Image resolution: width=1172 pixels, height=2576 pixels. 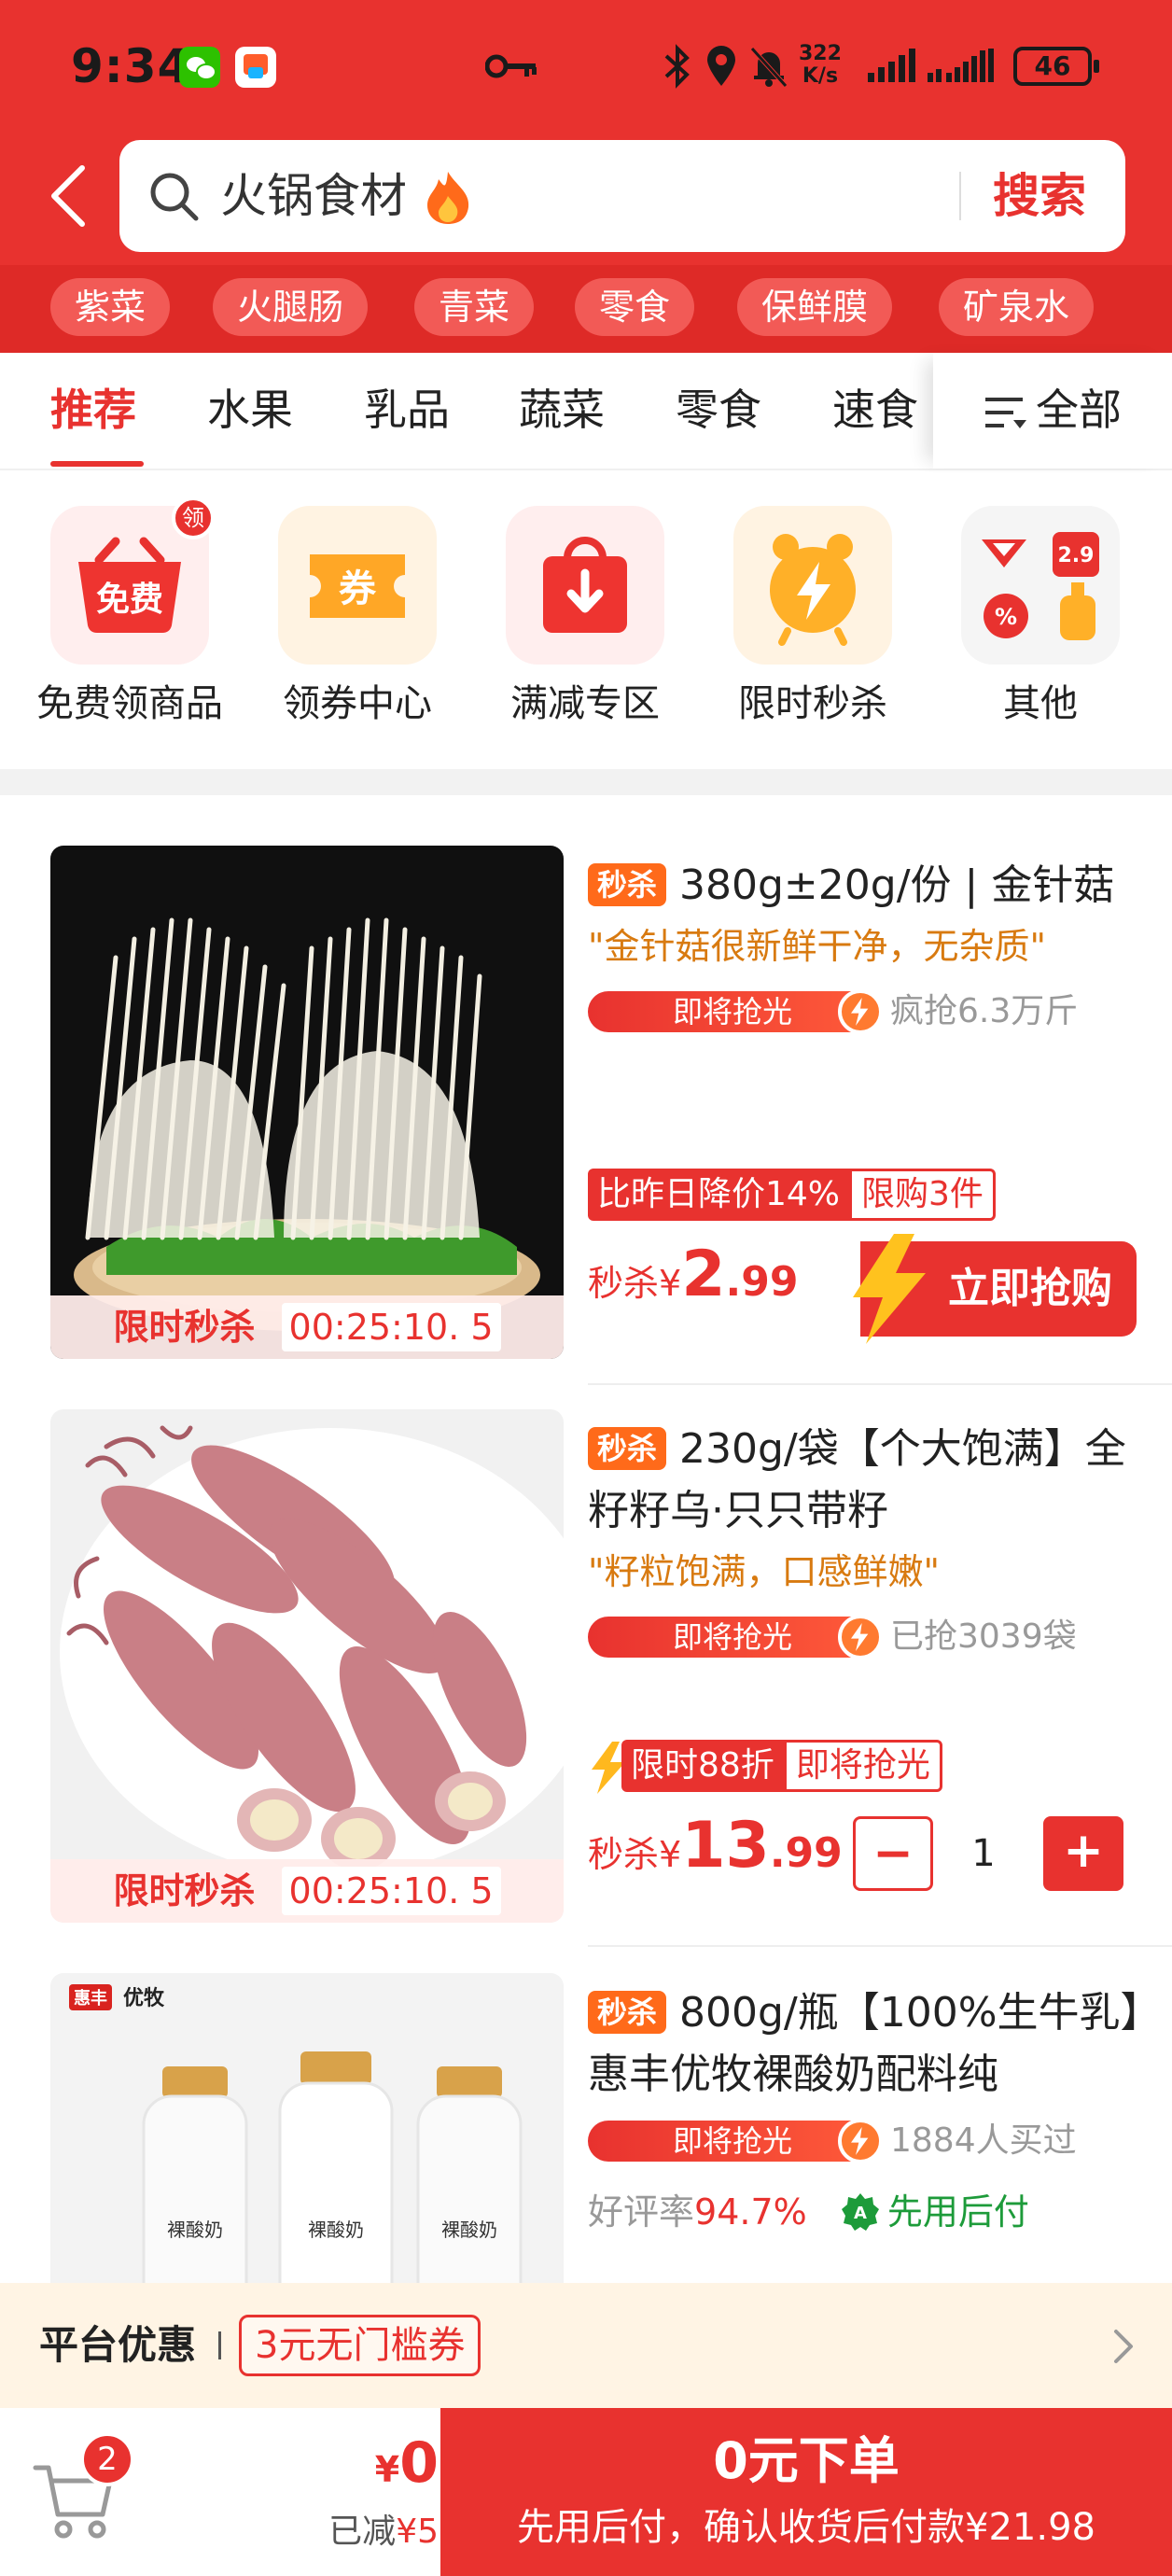 What do you see at coordinates (107, 2459) in the screenshot?
I see `cart-count-badge: 2` at bounding box center [107, 2459].